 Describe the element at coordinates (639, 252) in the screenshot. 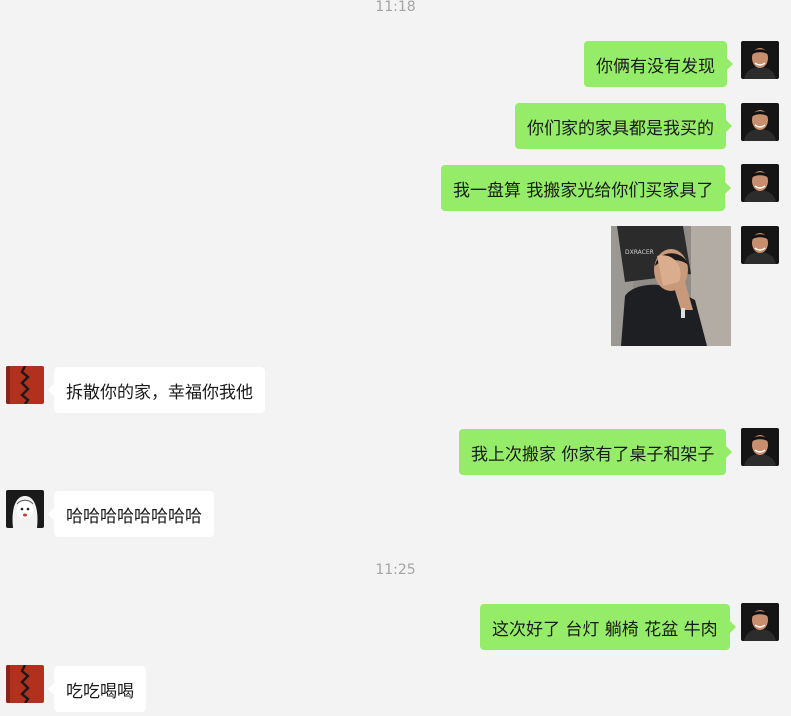

I see `chair-logo-text: DXRACER` at that location.